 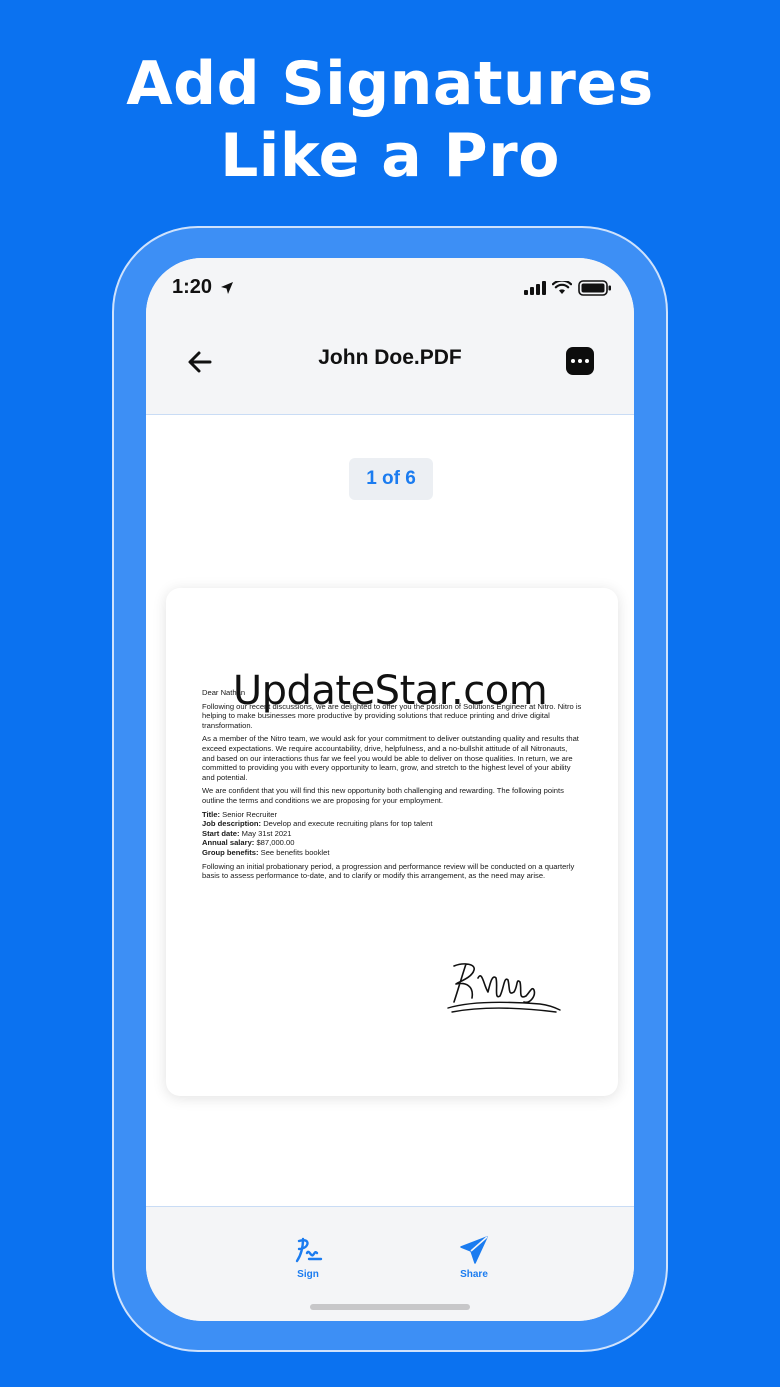 What do you see at coordinates (504, 987) in the screenshot?
I see `handwritten-signature` at bounding box center [504, 987].